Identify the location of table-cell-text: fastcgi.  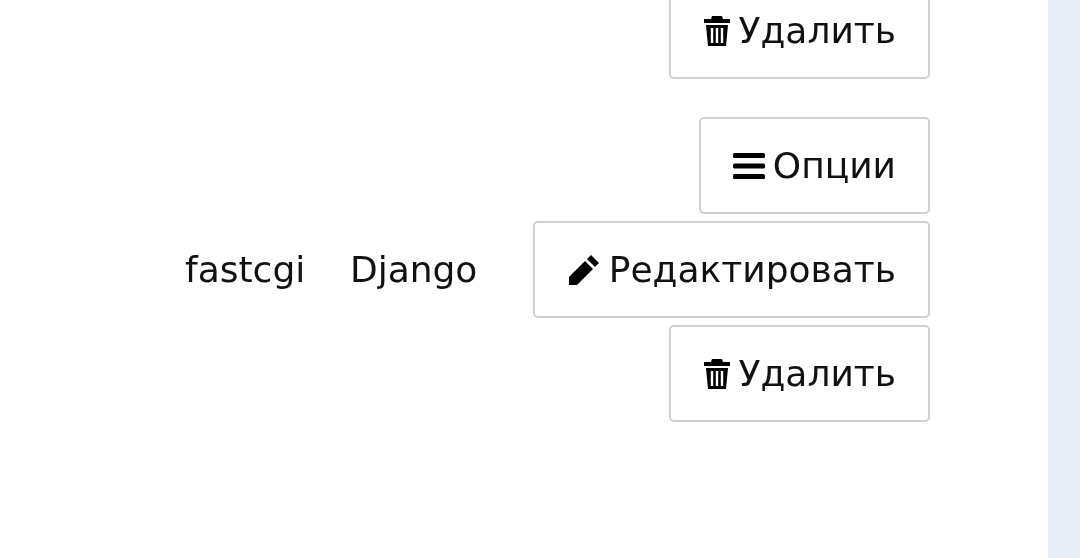
(246, 269).